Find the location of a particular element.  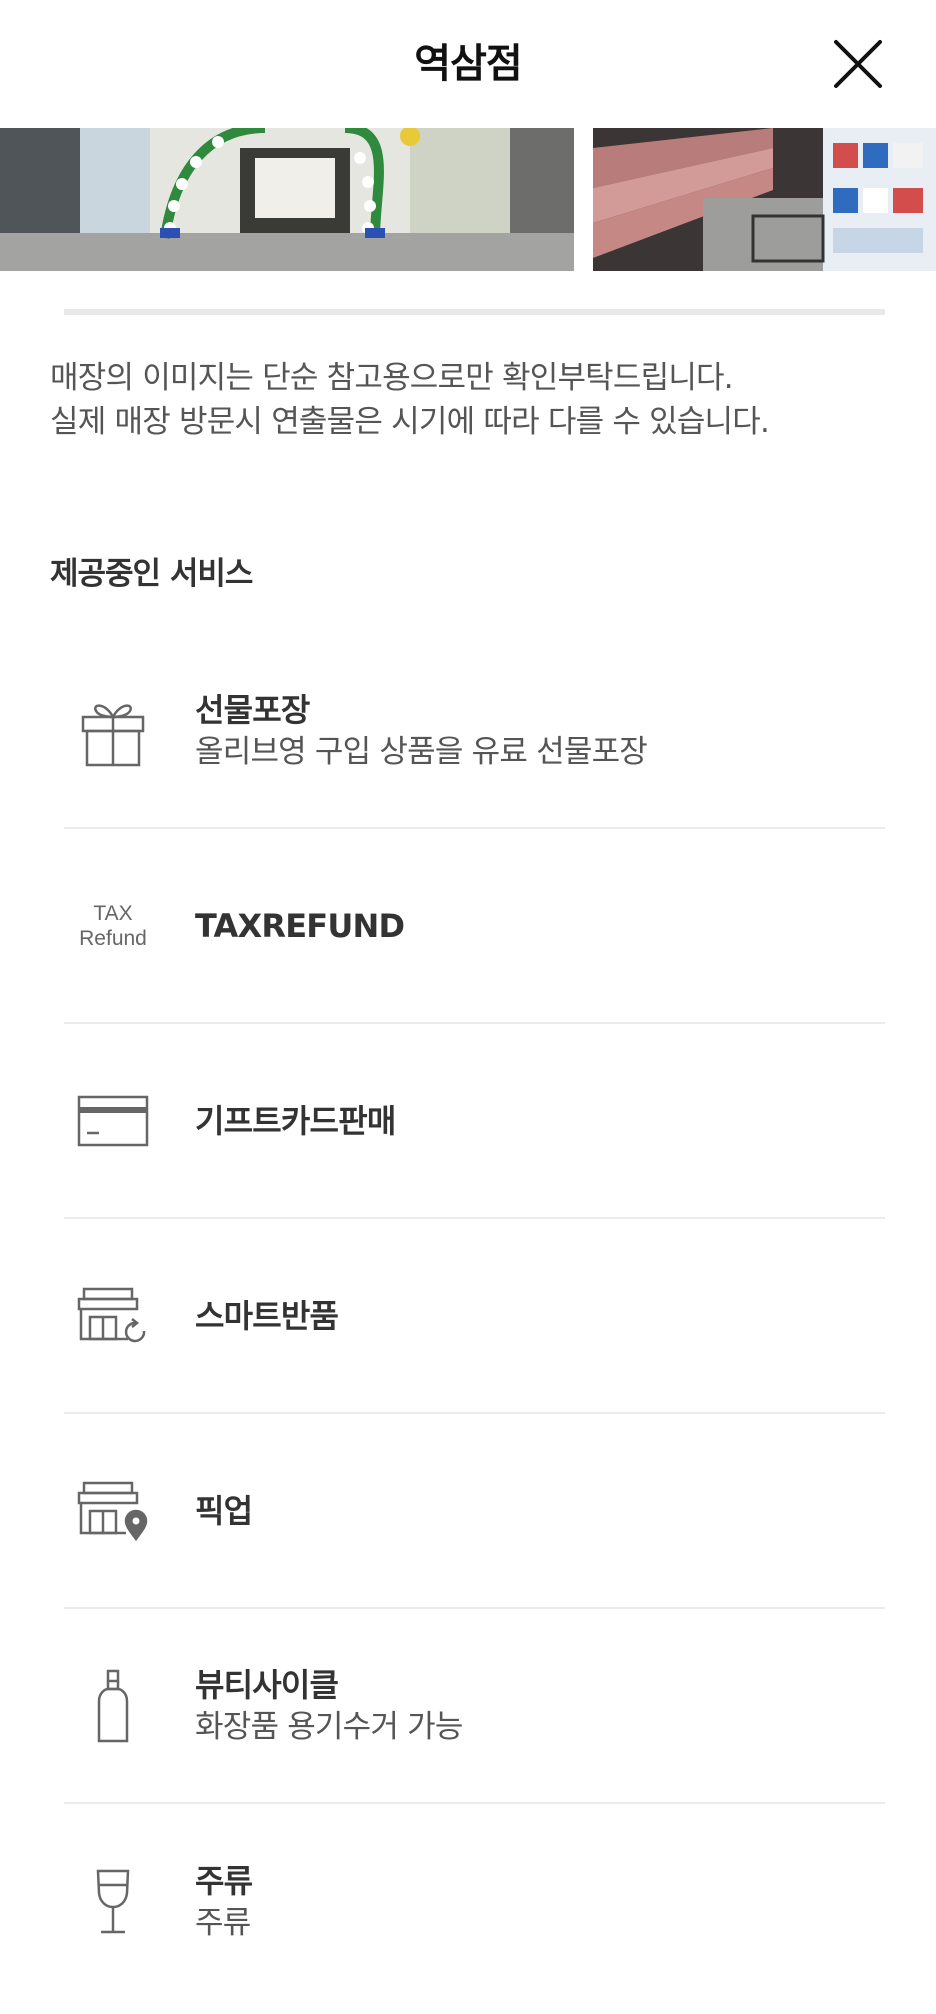

tax-refund-icon: TAX Refund is located at coordinates (113, 926).